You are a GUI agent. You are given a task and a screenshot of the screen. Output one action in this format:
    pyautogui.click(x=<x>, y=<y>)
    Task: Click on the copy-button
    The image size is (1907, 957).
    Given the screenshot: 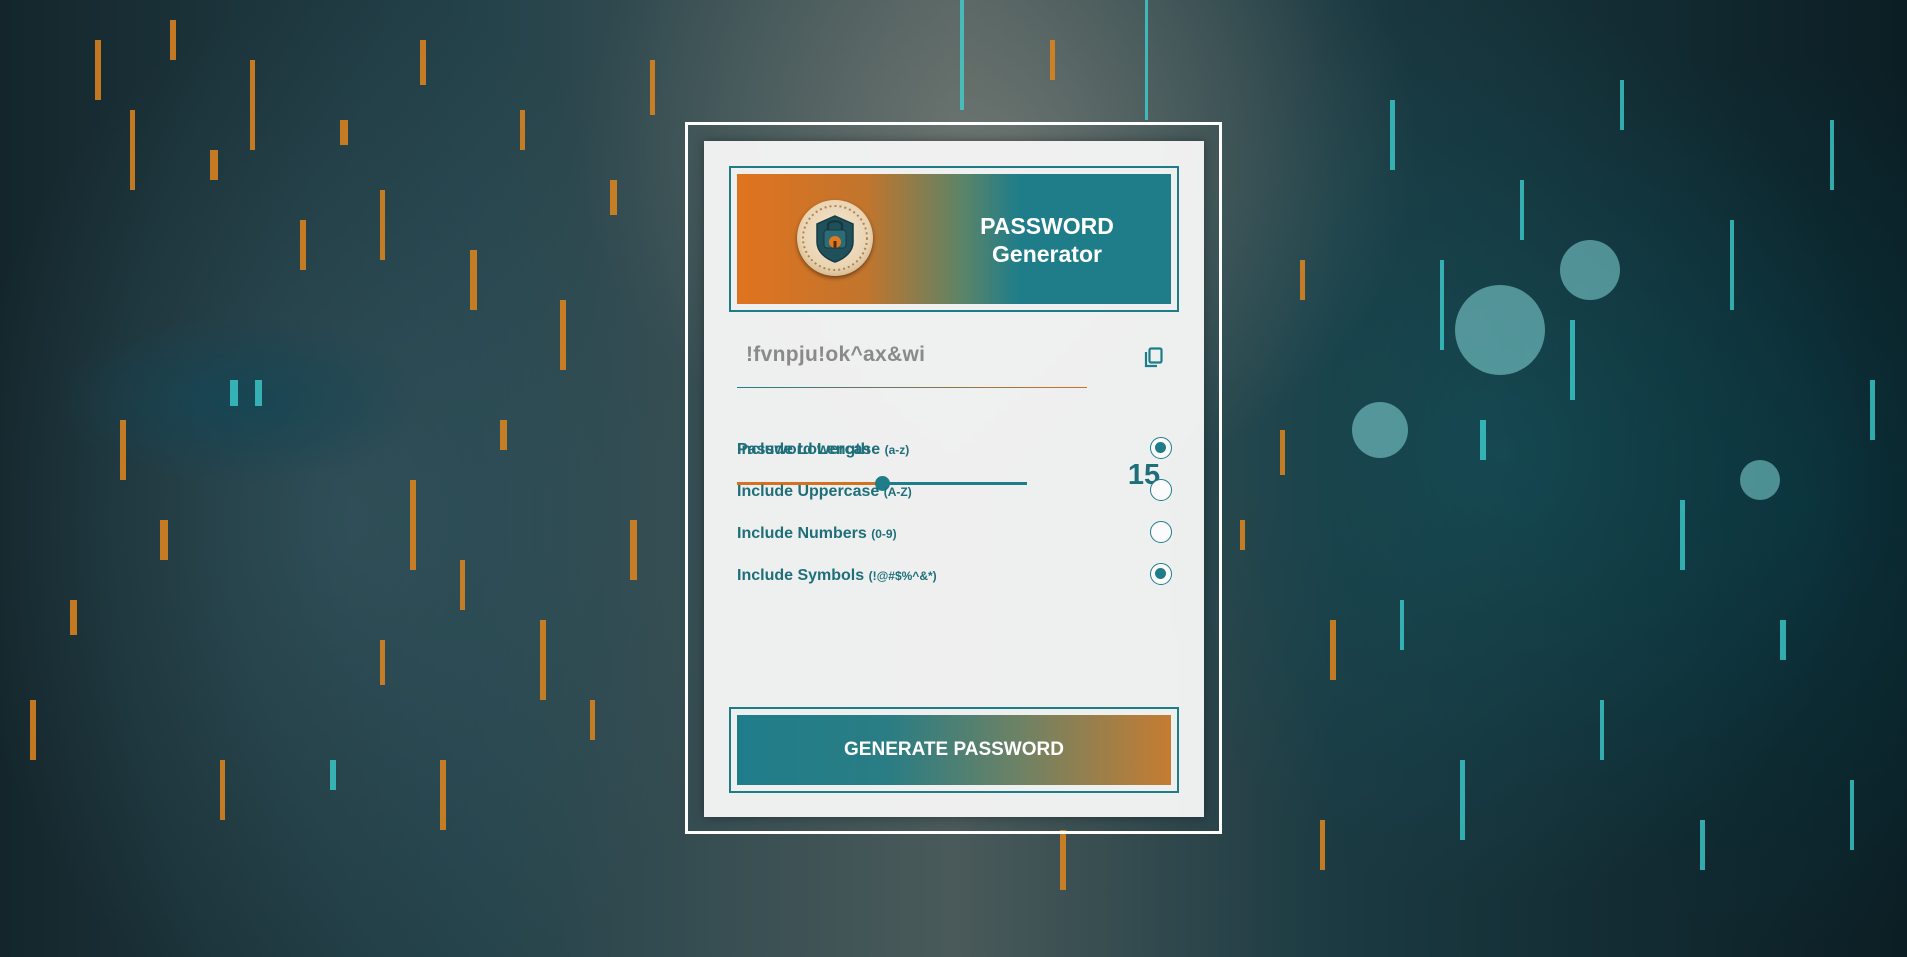 What is the action you would take?
    pyautogui.click(x=1154, y=358)
    